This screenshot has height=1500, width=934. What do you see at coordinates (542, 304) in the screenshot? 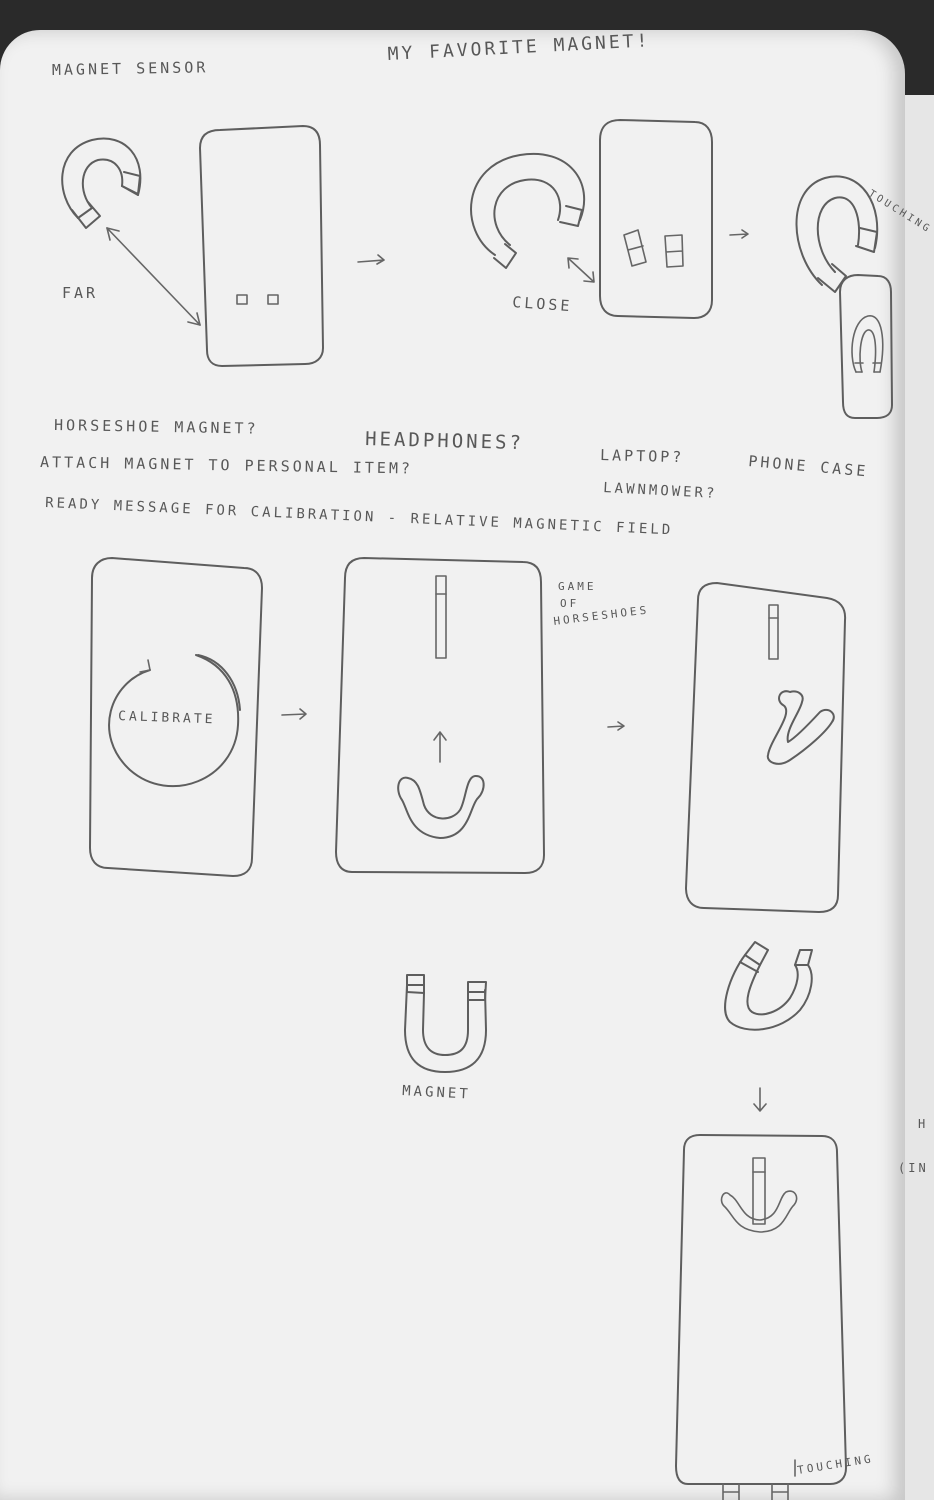
I see `close-label: CLOSE` at bounding box center [542, 304].